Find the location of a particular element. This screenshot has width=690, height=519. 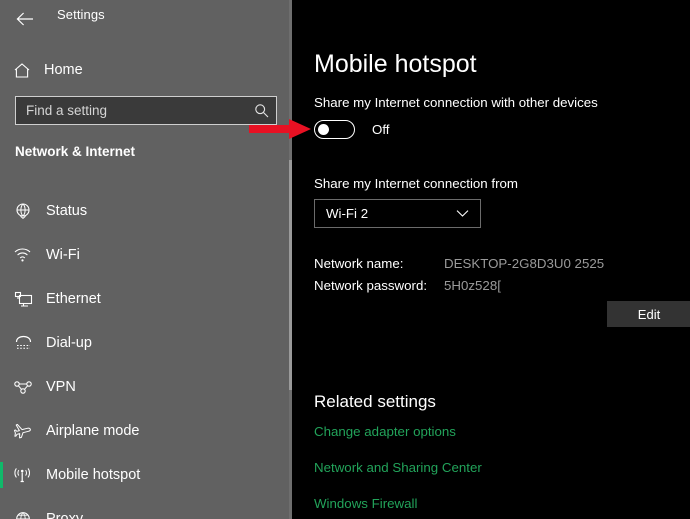

sidebar-item-airplane-mode-label: Airplane mode is located at coordinates (93, 431).